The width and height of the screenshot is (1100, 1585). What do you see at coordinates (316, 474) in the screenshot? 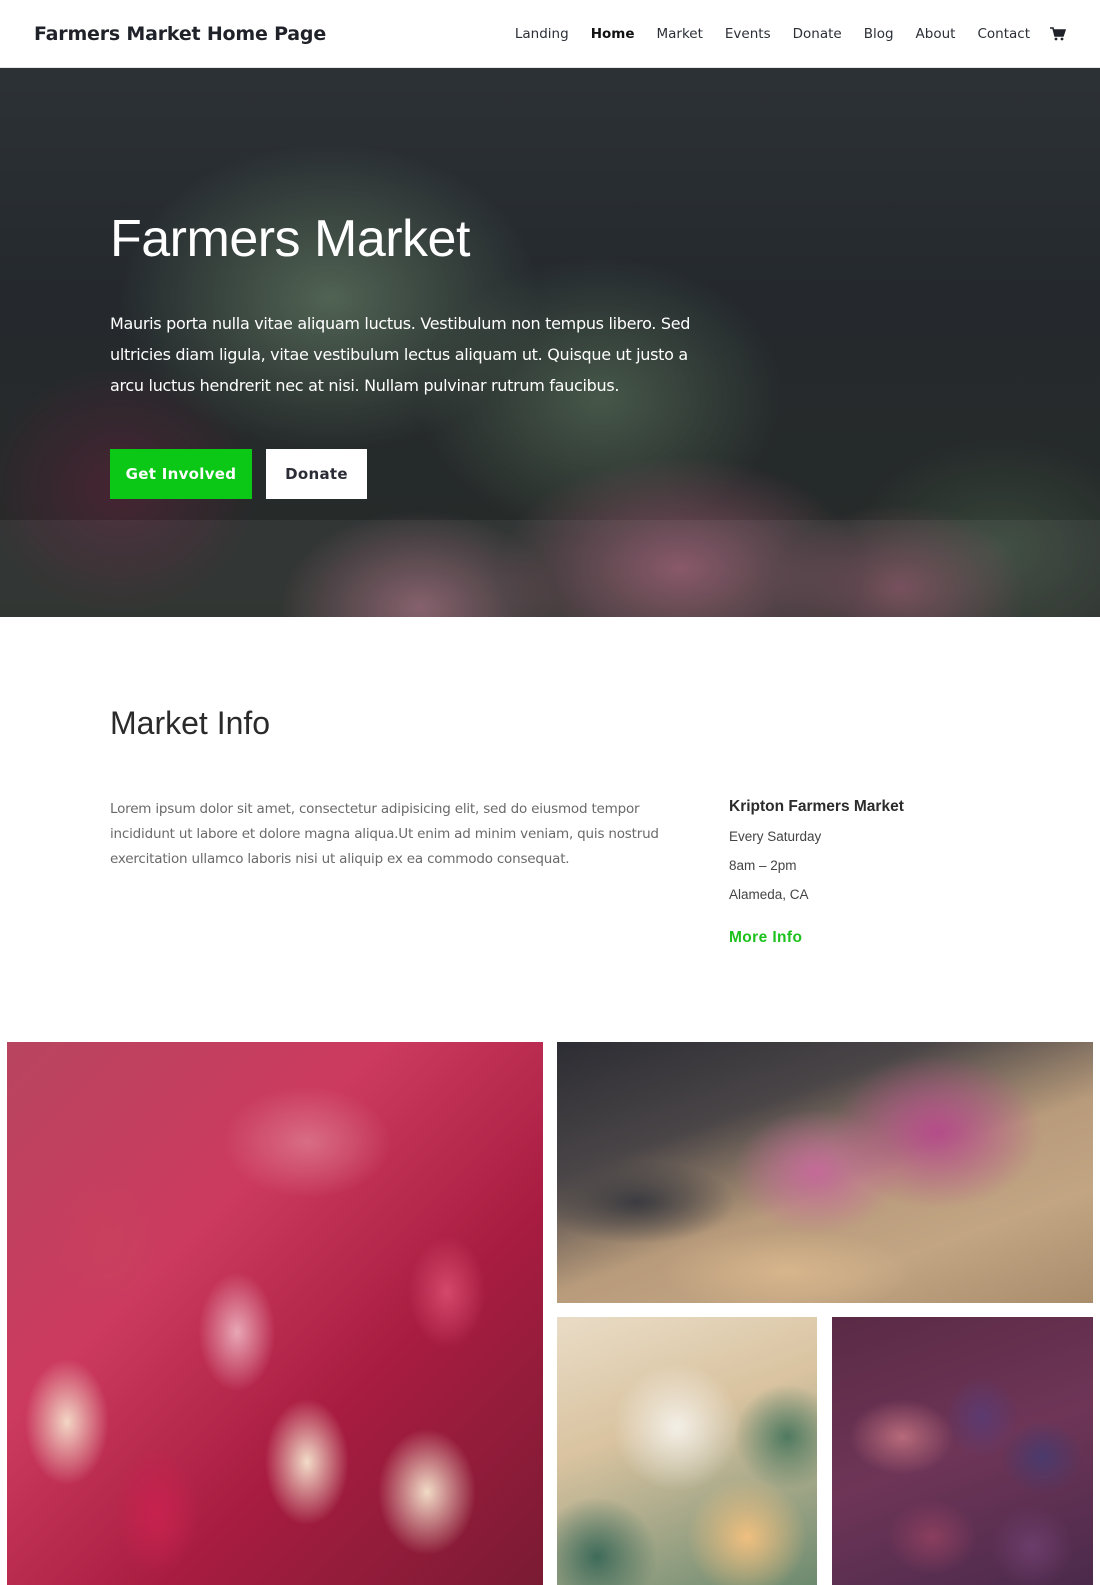
I see `donate-button: Donate` at bounding box center [316, 474].